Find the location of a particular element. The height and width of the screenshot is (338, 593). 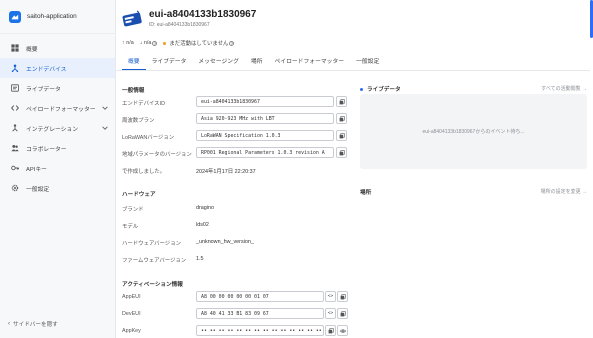

device-header: eui-a8404133b1830967 ID is located at coordinates (189, 19).